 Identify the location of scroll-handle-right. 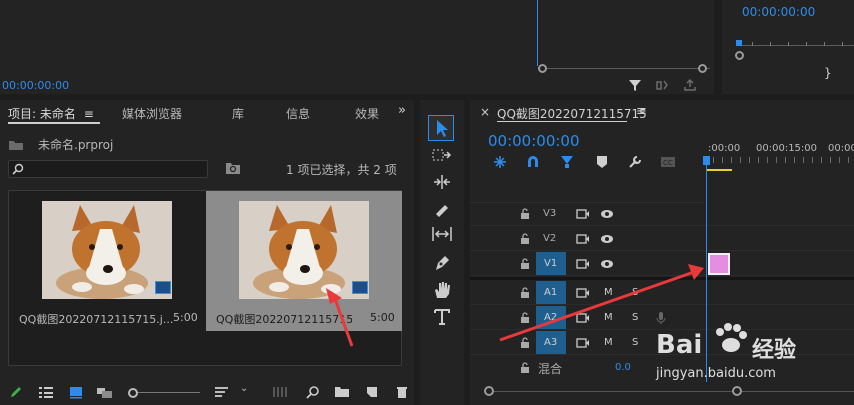
(702, 68).